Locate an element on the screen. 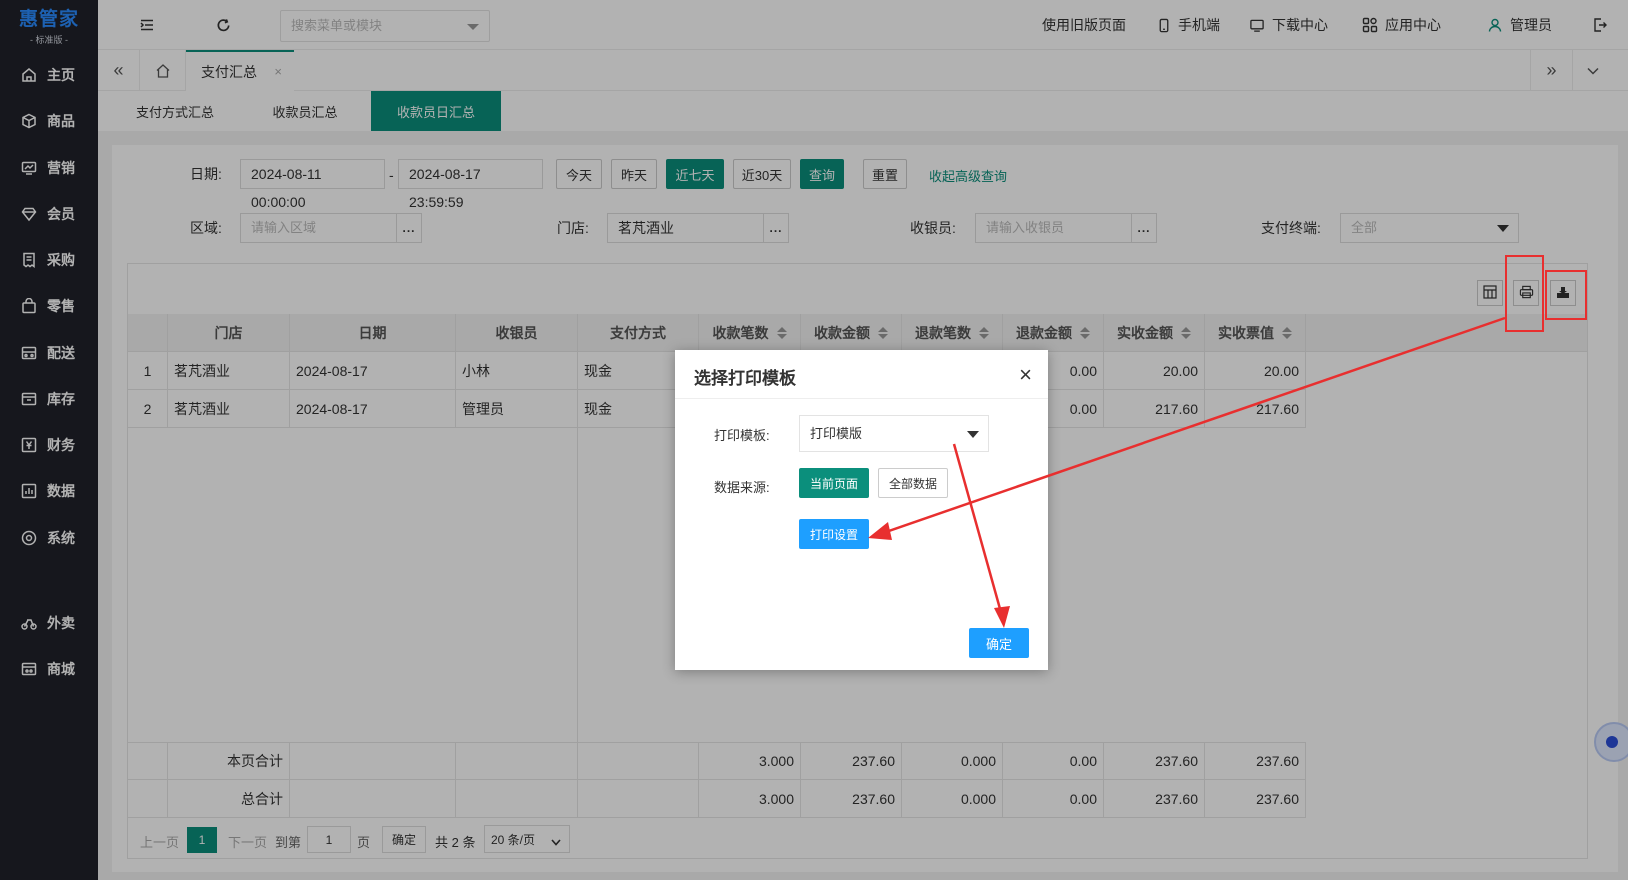 This screenshot has width=1628, height=880. template-label: 打印模板: is located at coordinates (742, 435).